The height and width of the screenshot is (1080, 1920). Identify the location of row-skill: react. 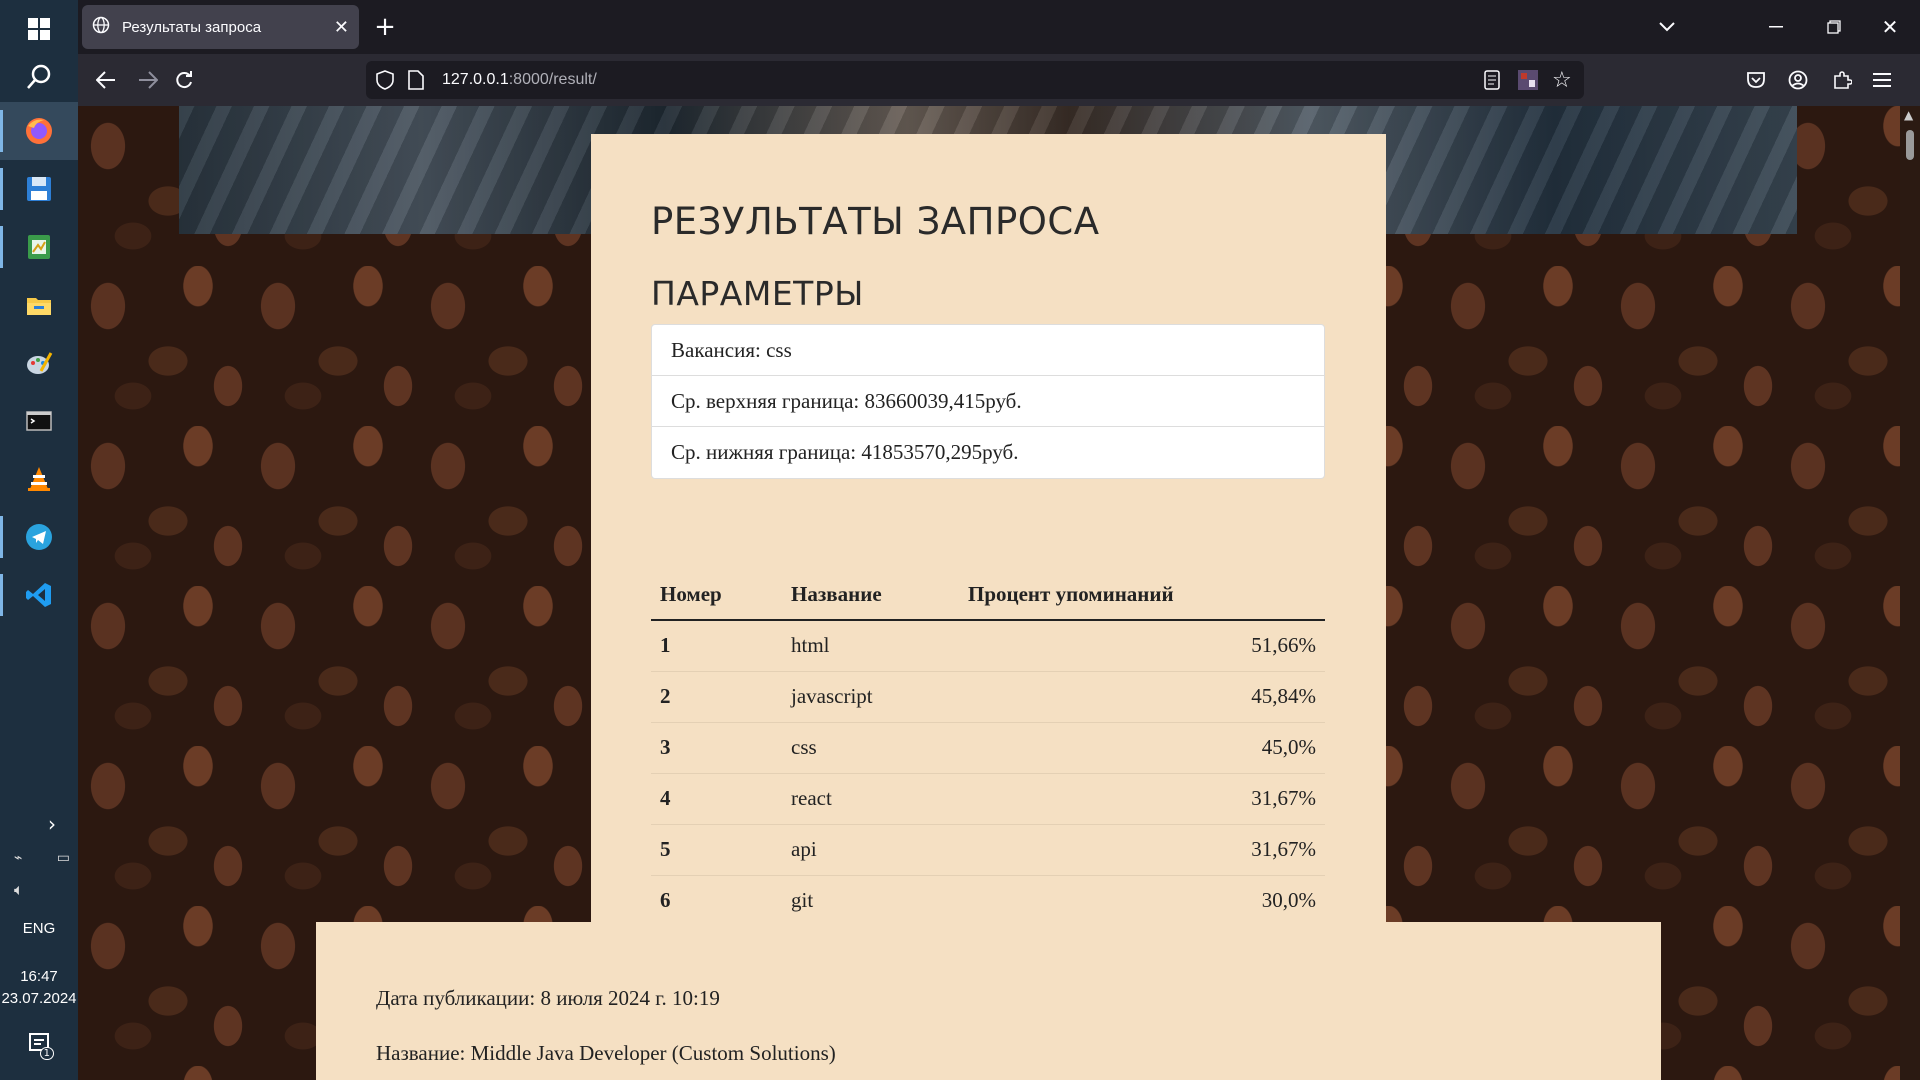
(870, 799).